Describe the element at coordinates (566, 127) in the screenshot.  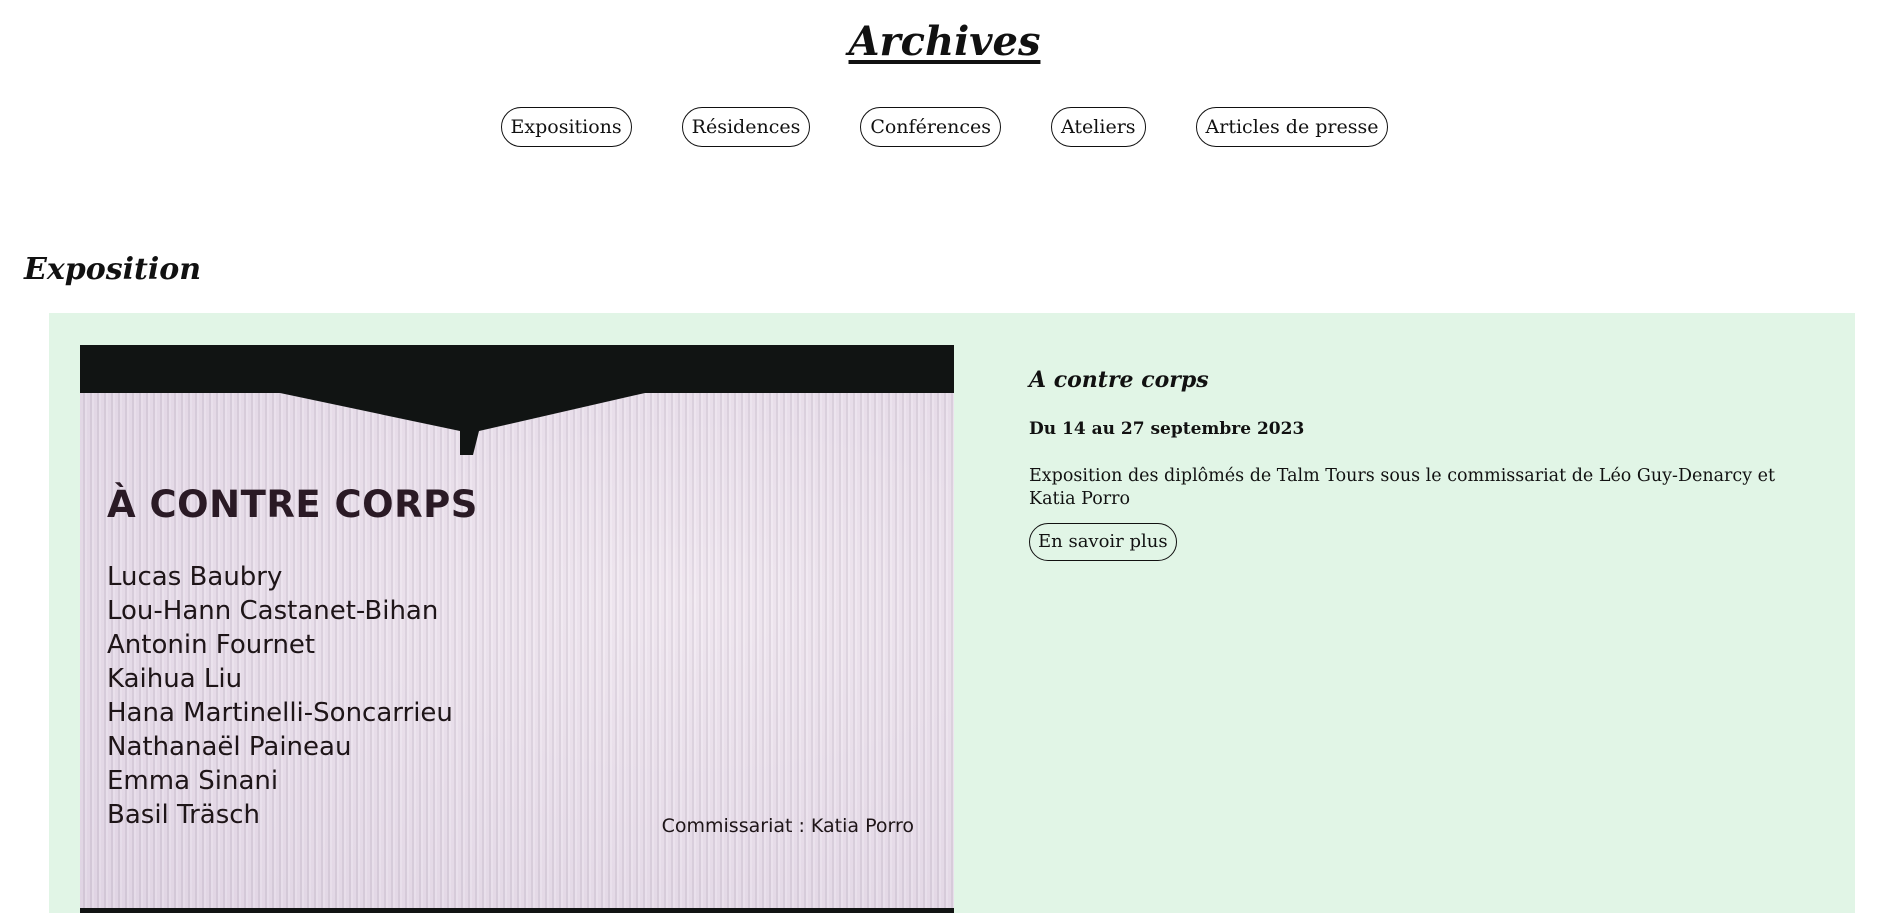
I see `nav-expositions-button: Expositions` at that location.